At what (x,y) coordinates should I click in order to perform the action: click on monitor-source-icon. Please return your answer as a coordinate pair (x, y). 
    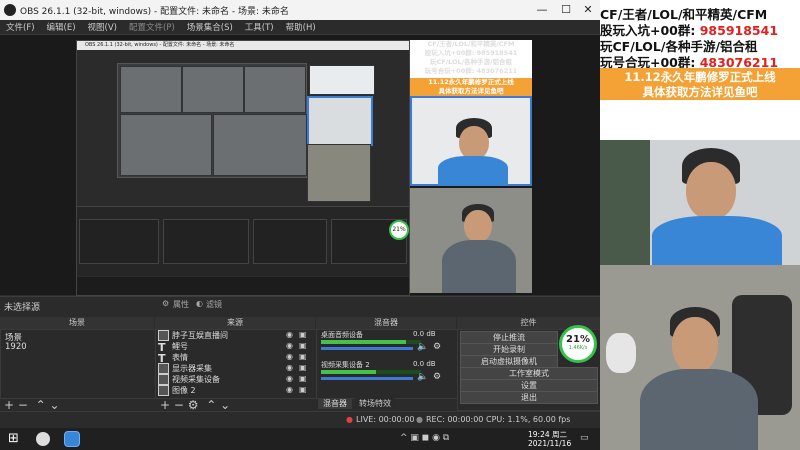
    Looking at the image, I should click on (163, 368).